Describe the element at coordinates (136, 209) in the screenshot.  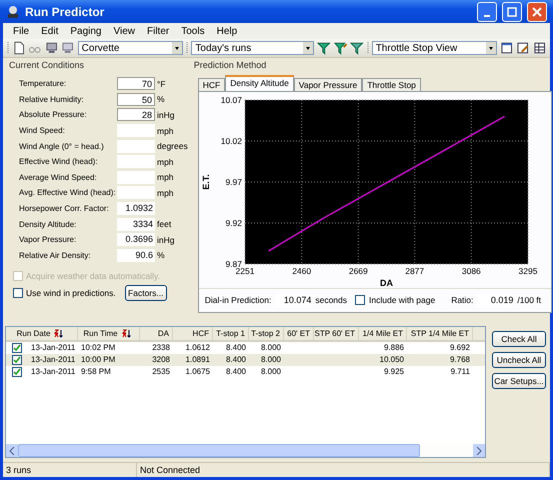
I see `value-field: 1.0932` at that location.